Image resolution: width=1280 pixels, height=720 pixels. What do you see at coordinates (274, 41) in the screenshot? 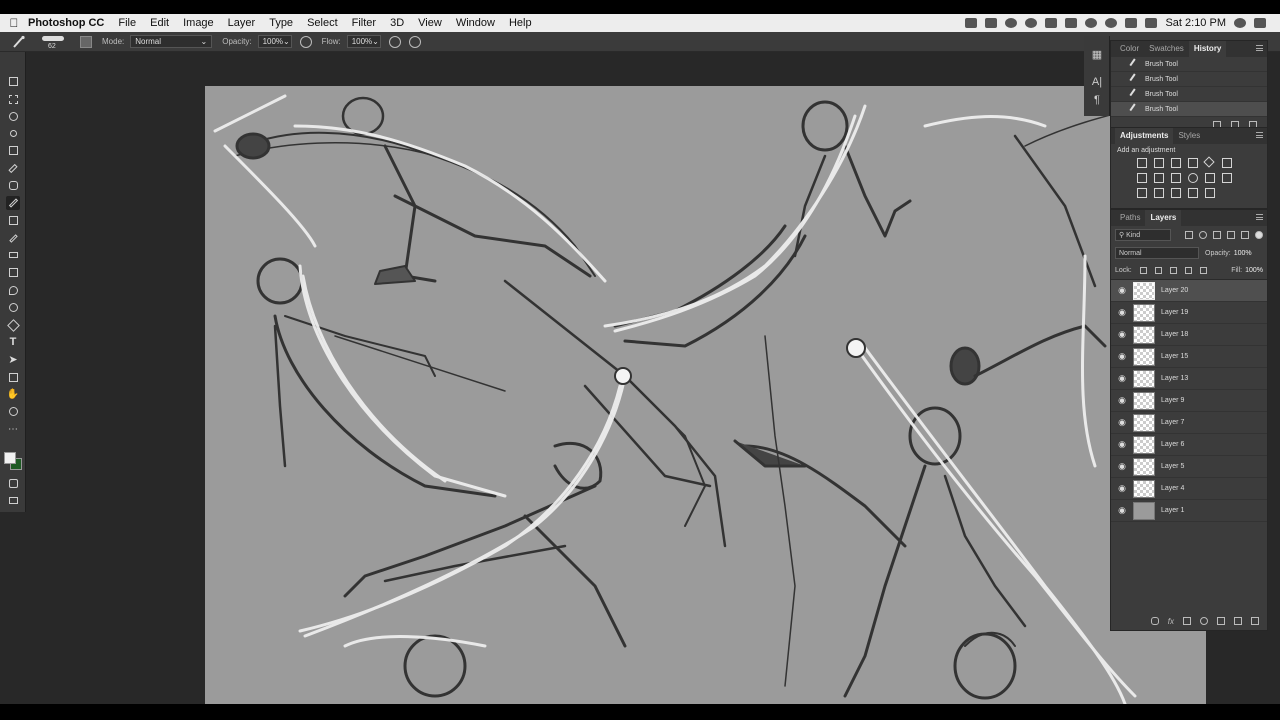
I see `opacity-field: 100% ⌄` at bounding box center [274, 41].